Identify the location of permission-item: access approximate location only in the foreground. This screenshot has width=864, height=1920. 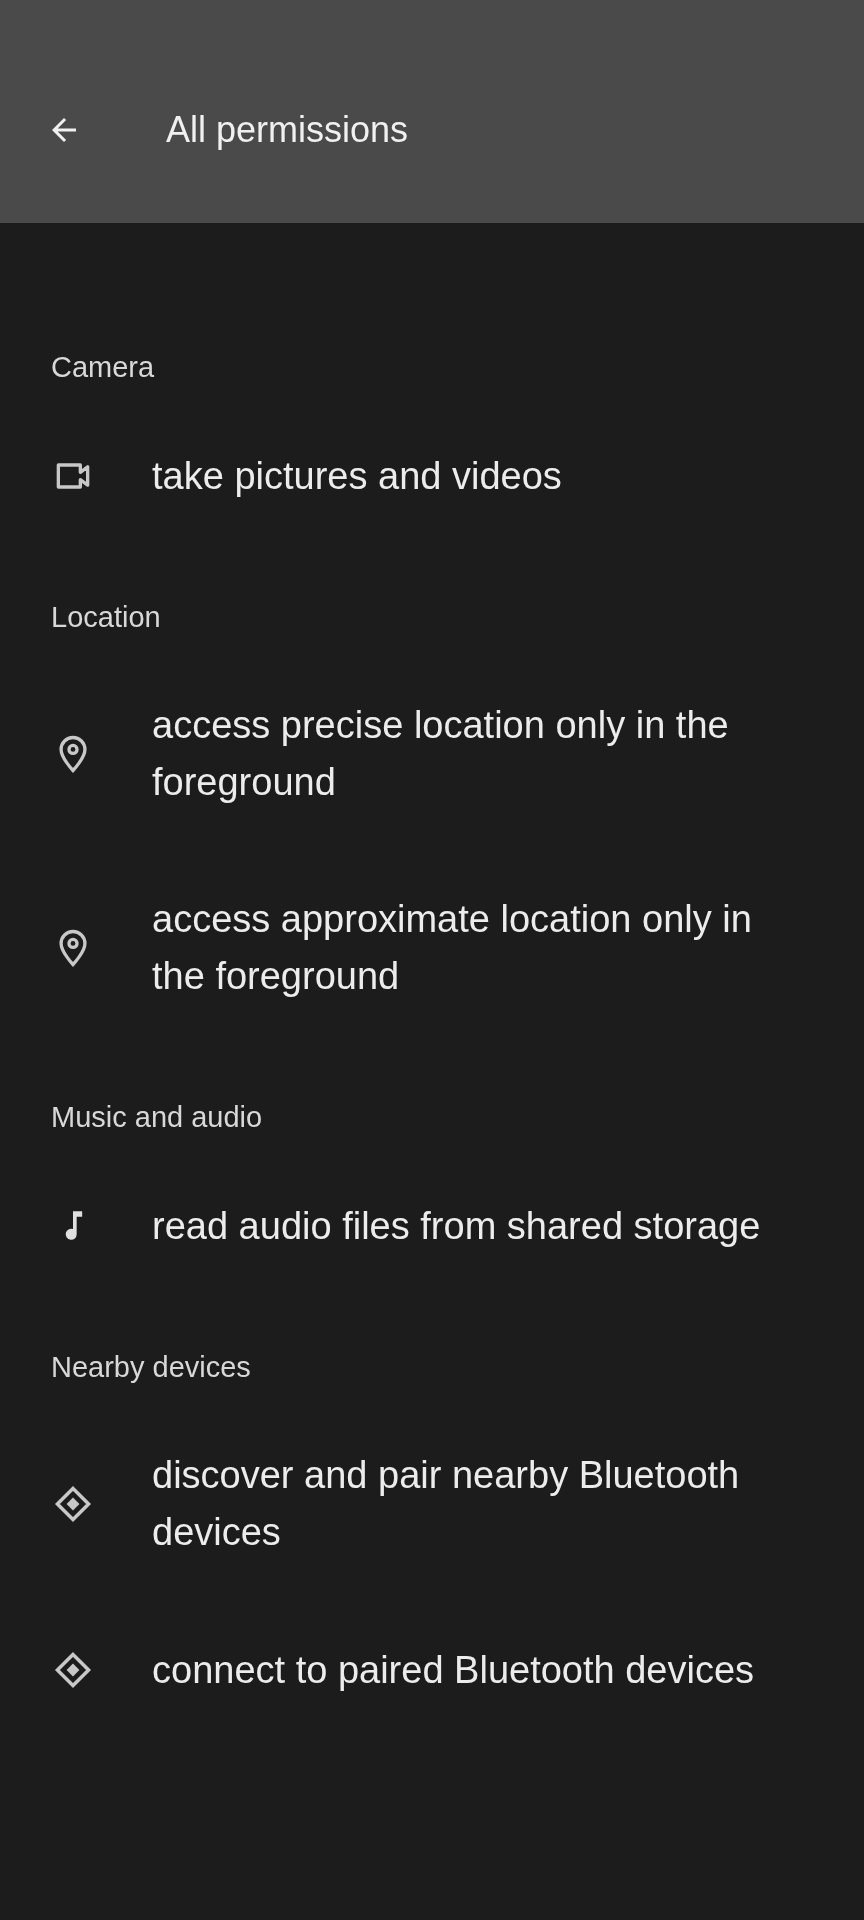
(432, 948).